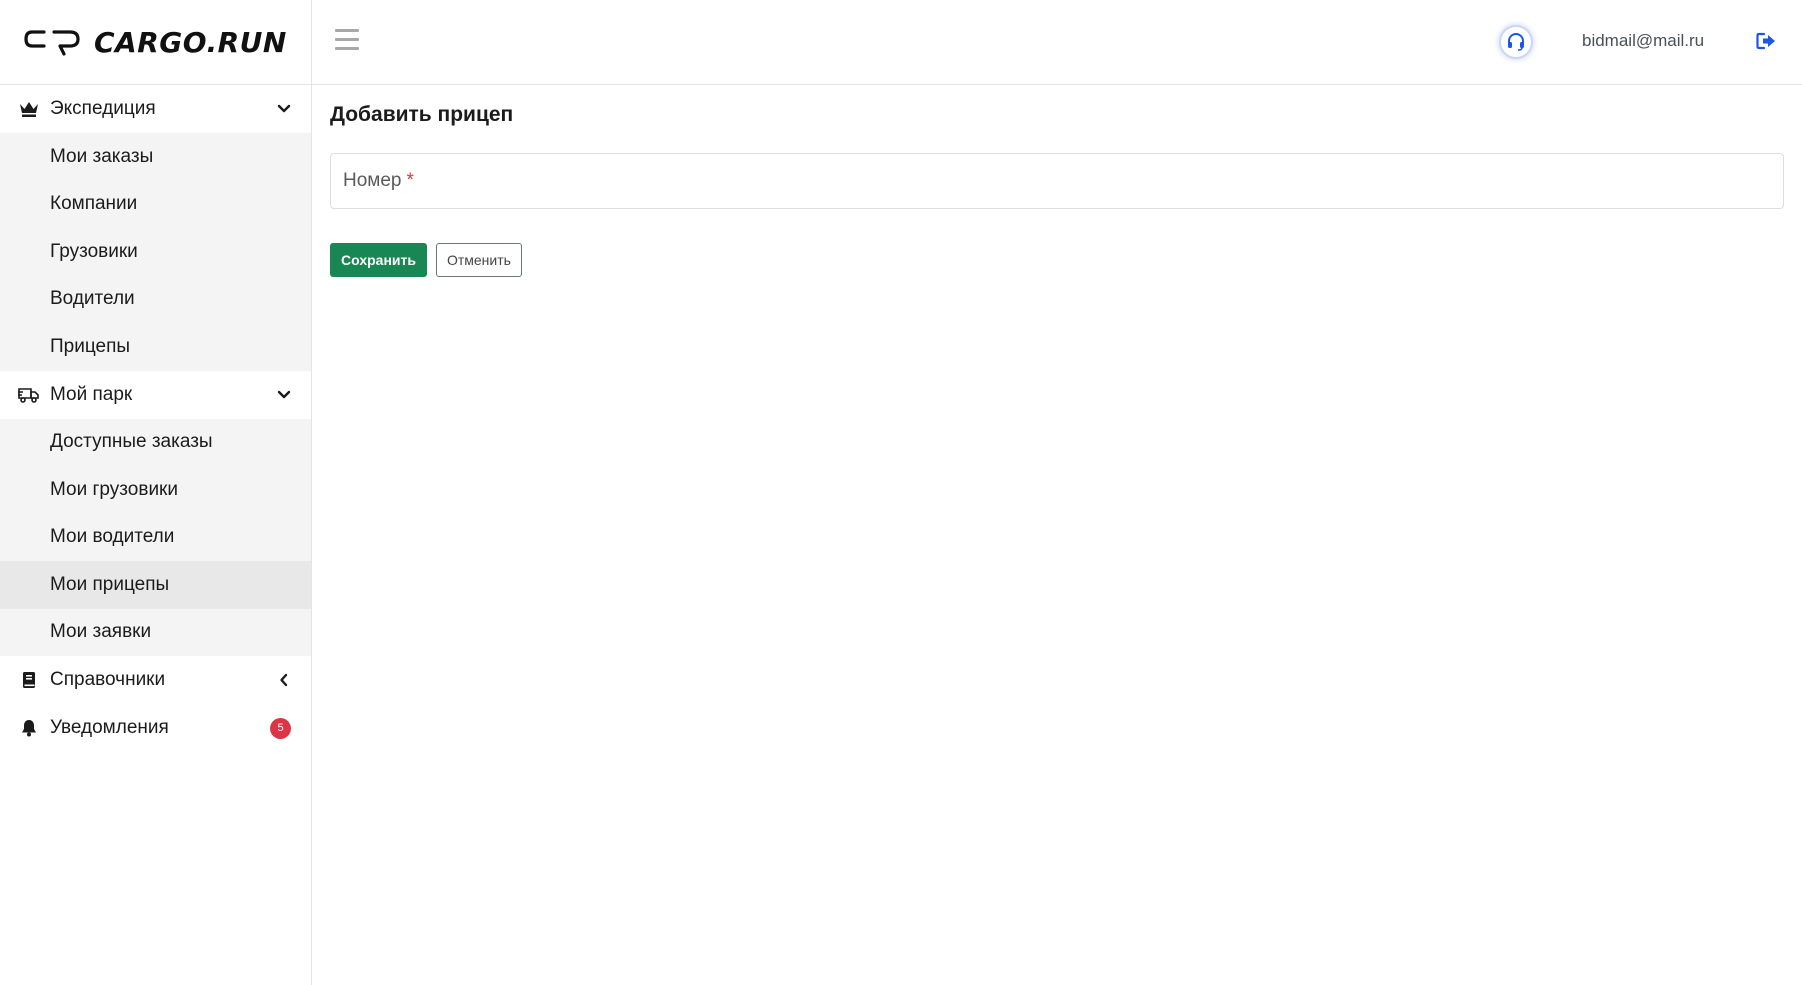 The width and height of the screenshot is (1802, 985). What do you see at coordinates (155, 395) in the screenshot?
I see `sidebar-group-my-fleet: Мой парк` at bounding box center [155, 395].